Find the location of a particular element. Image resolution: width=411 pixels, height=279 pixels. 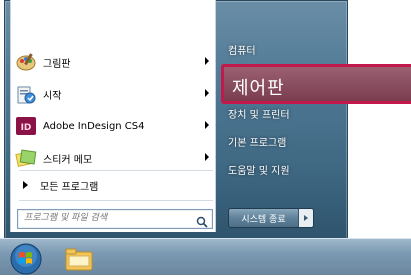

all-programs-button: 모든 프로그램 is located at coordinates (115, 185).